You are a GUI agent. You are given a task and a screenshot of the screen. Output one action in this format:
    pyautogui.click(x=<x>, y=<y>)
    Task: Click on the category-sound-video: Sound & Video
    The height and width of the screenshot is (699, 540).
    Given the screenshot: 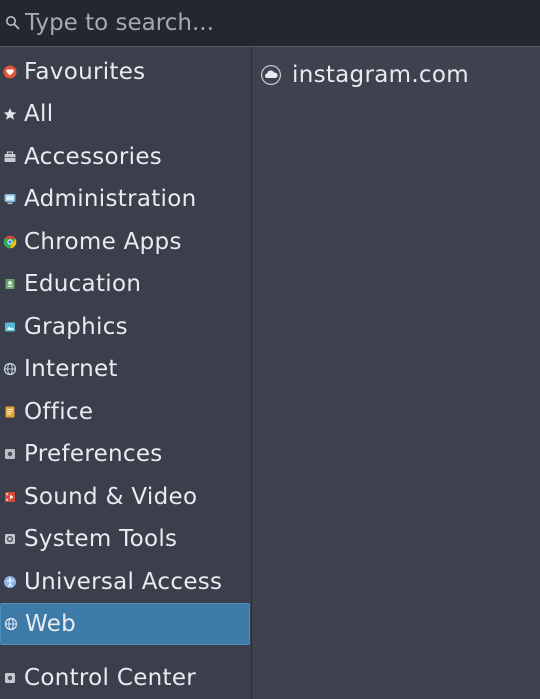 What is the action you would take?
    pyautogui.click(x=125, y=497)
    